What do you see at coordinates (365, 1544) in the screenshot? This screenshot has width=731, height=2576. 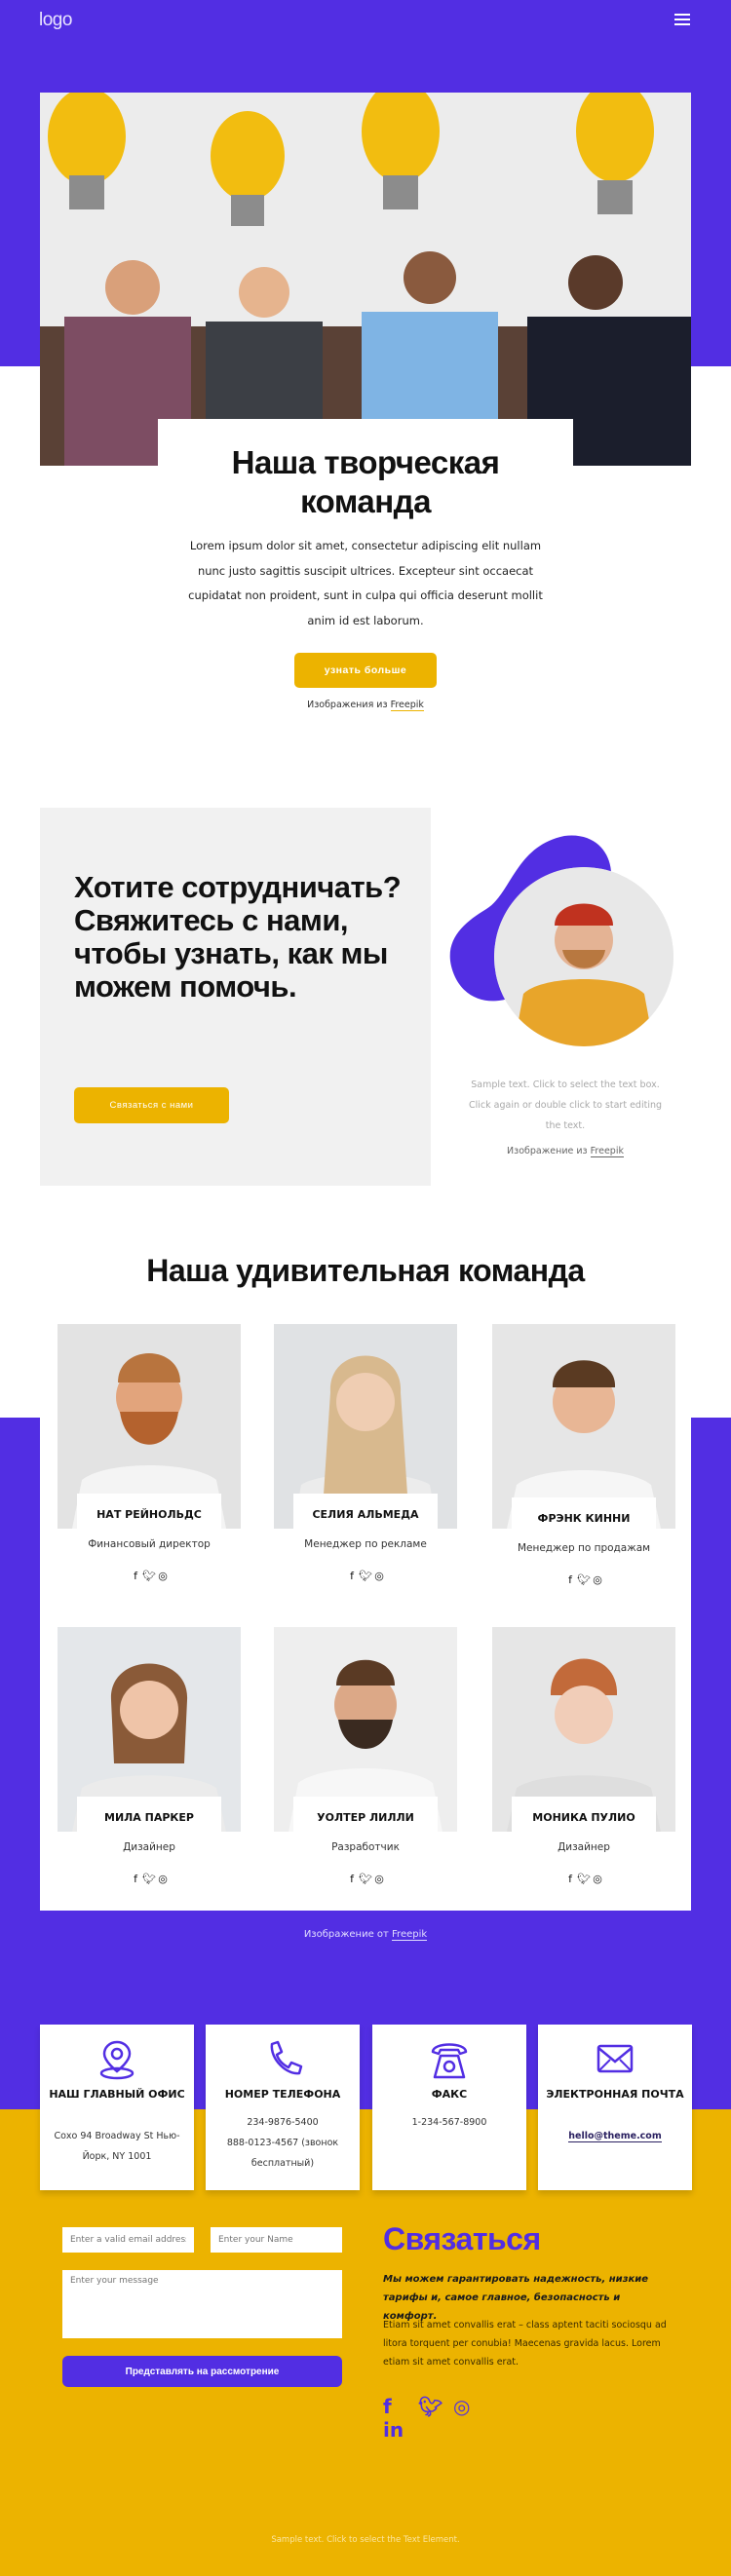 I see `member-role: Менеджер по рекламе` at bounding box center [365, 1544].